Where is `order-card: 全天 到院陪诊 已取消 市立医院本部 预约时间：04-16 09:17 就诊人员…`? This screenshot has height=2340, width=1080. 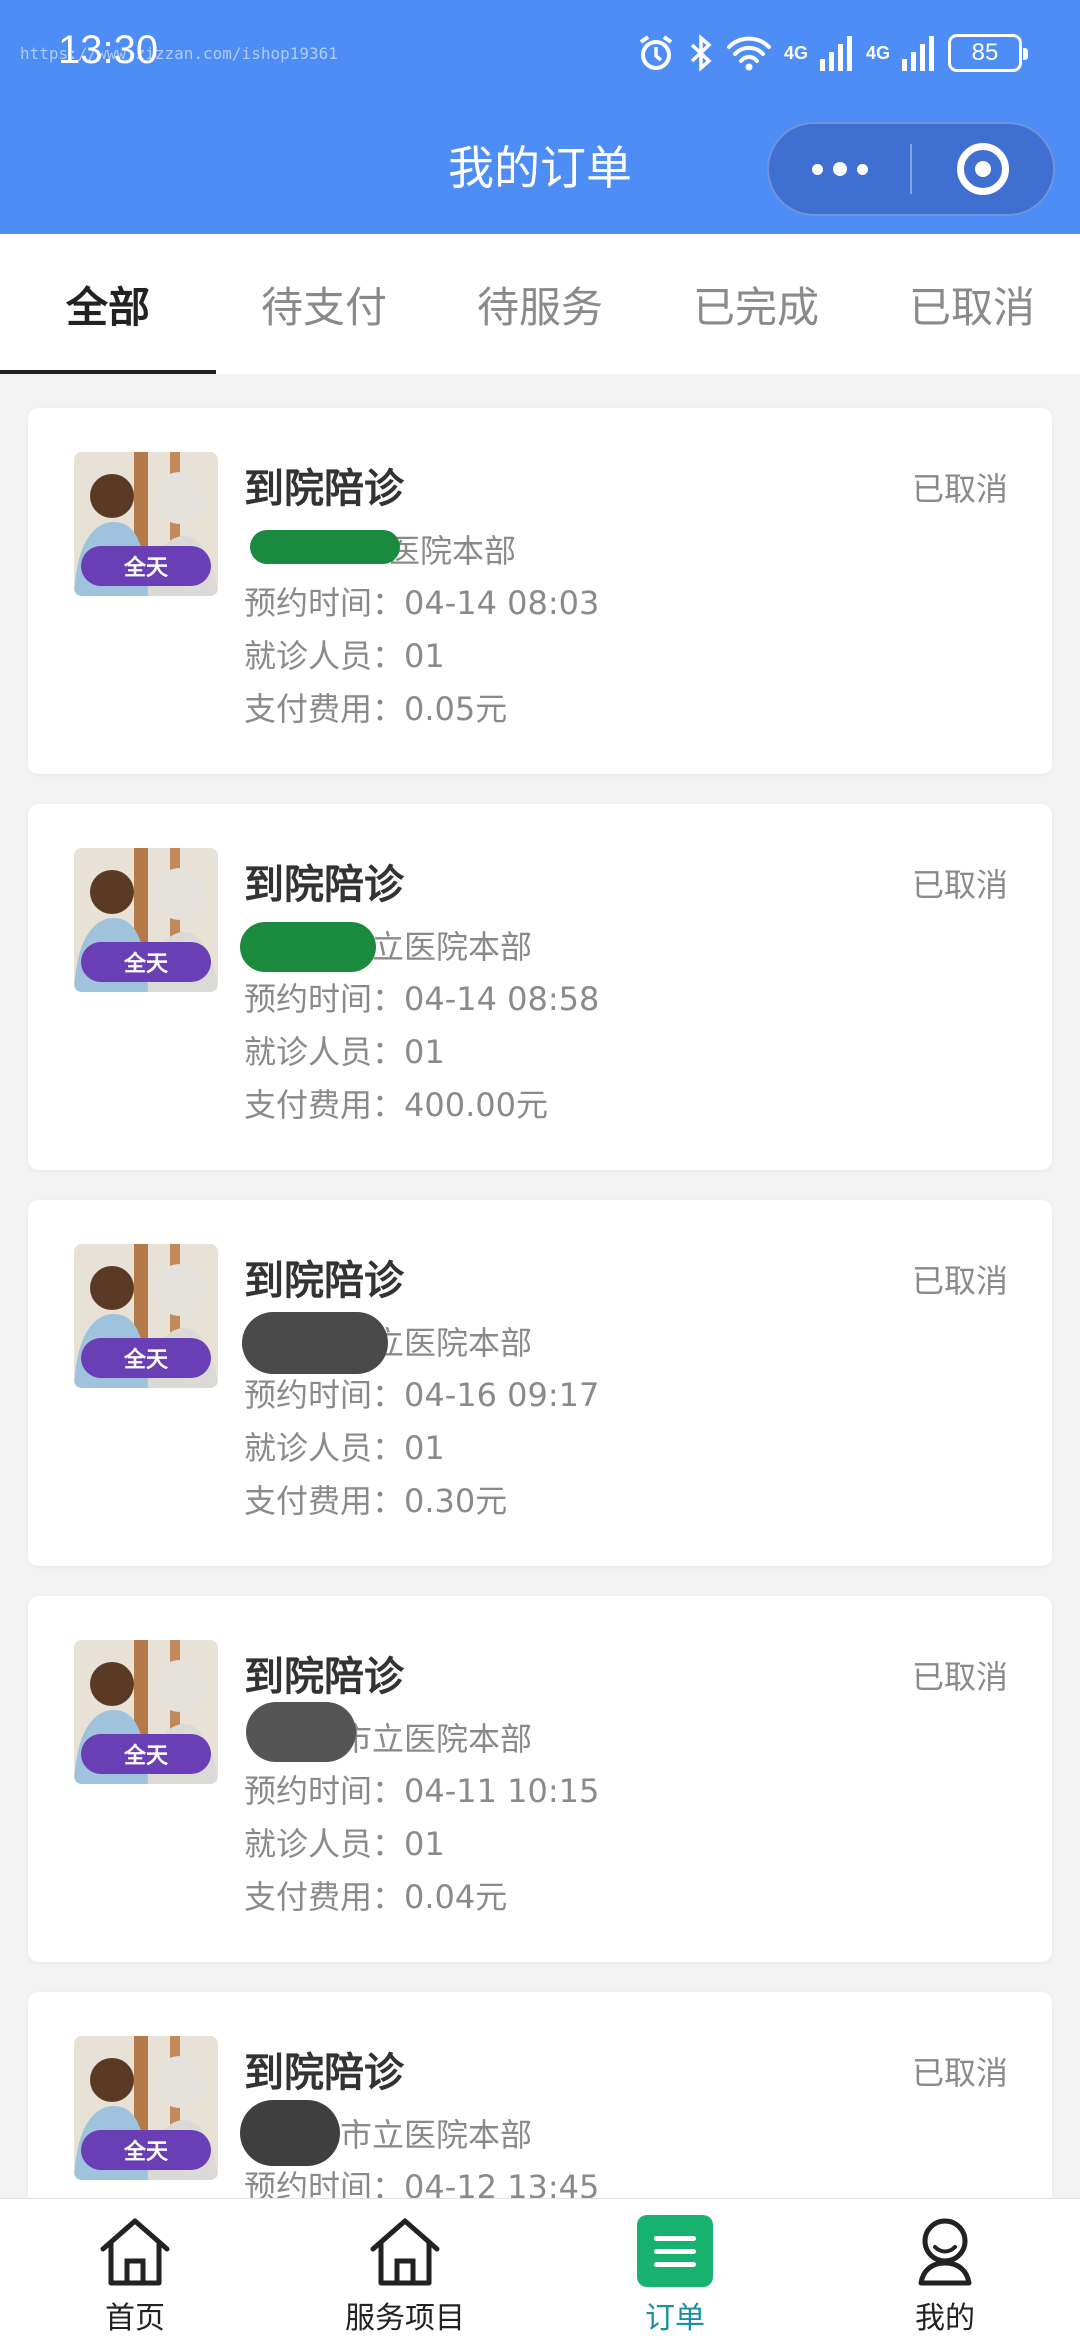
order-card: 全天 到院陪诊 已取消 市立医院本部 预约时间：04-16 09:17 就诊人员… is located at coordinates (540, 1383).